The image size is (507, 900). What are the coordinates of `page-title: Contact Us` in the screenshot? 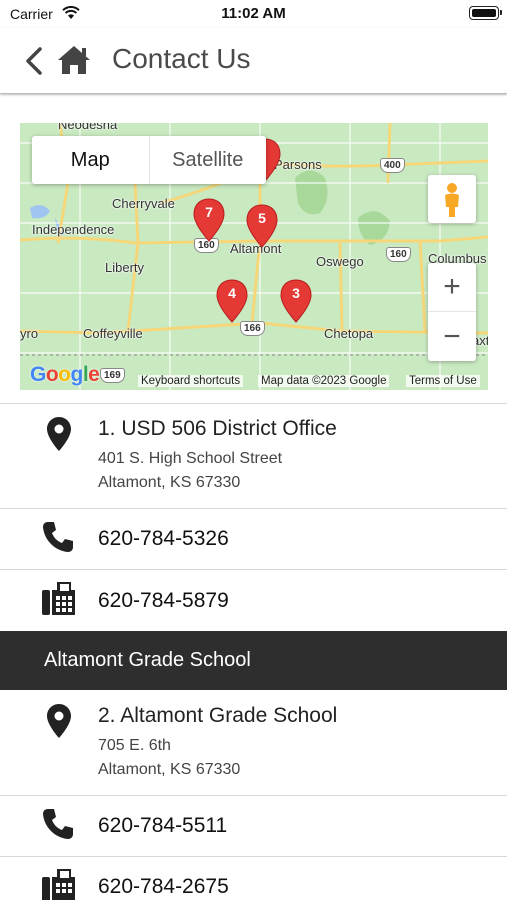 It's located at (181, 58).